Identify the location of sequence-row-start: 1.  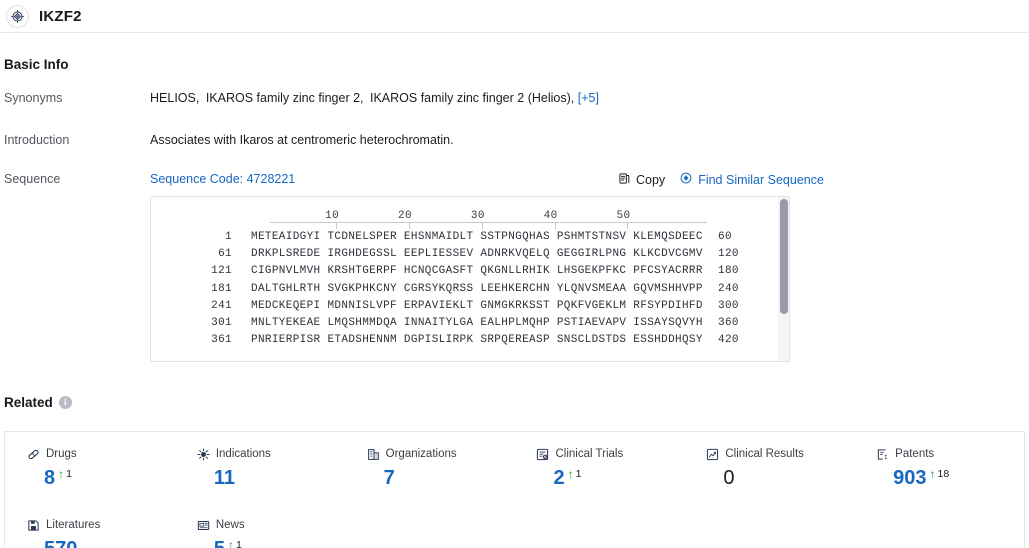
(228, 237).